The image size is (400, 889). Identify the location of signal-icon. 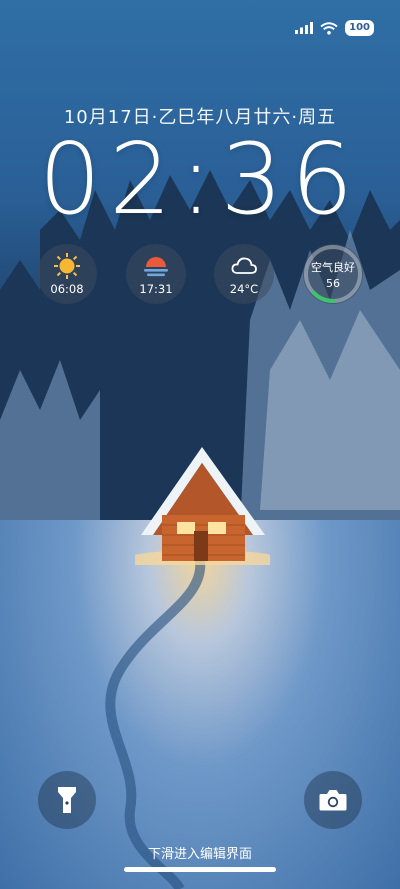
(304, 28).